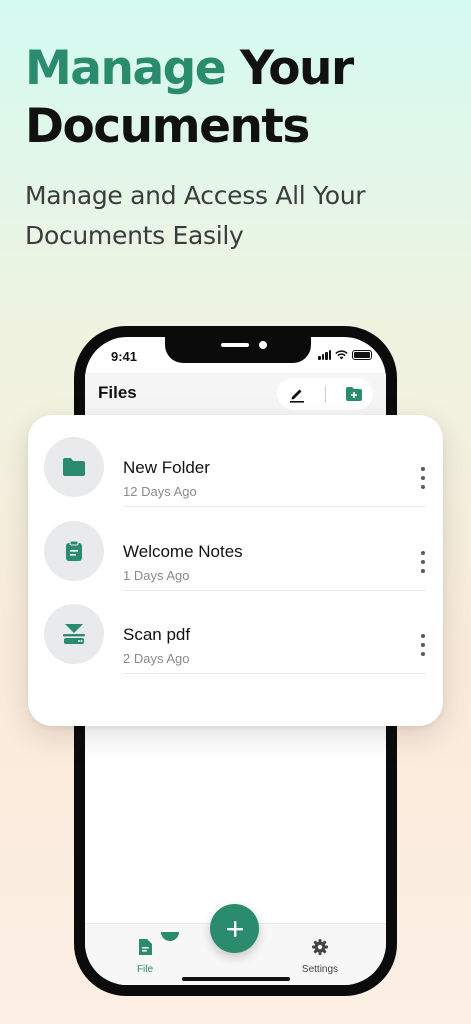 Image resolution: width=471 pixels, height=1024 pixels. I want to click on hero-title-accent: Manage, so click(126, 68).